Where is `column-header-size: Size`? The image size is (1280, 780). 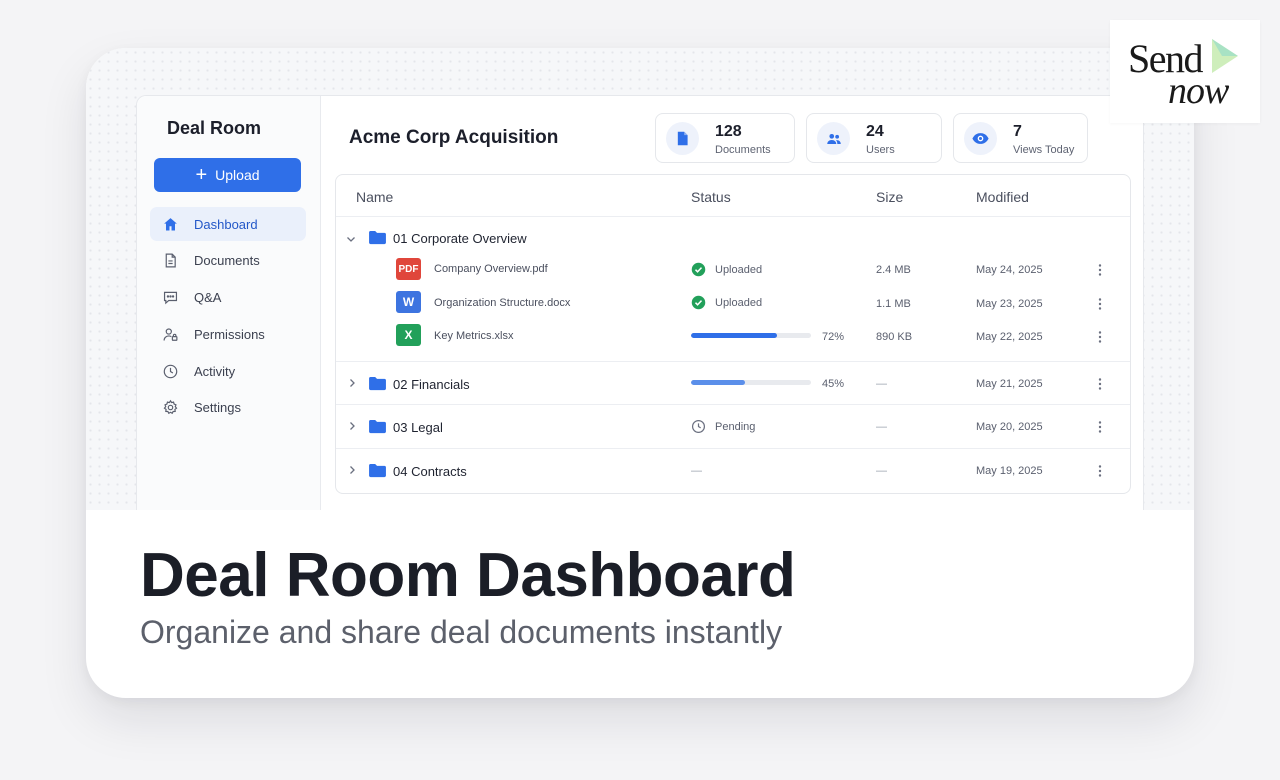
column-header-size: Size is located at coordinates (889, 197).